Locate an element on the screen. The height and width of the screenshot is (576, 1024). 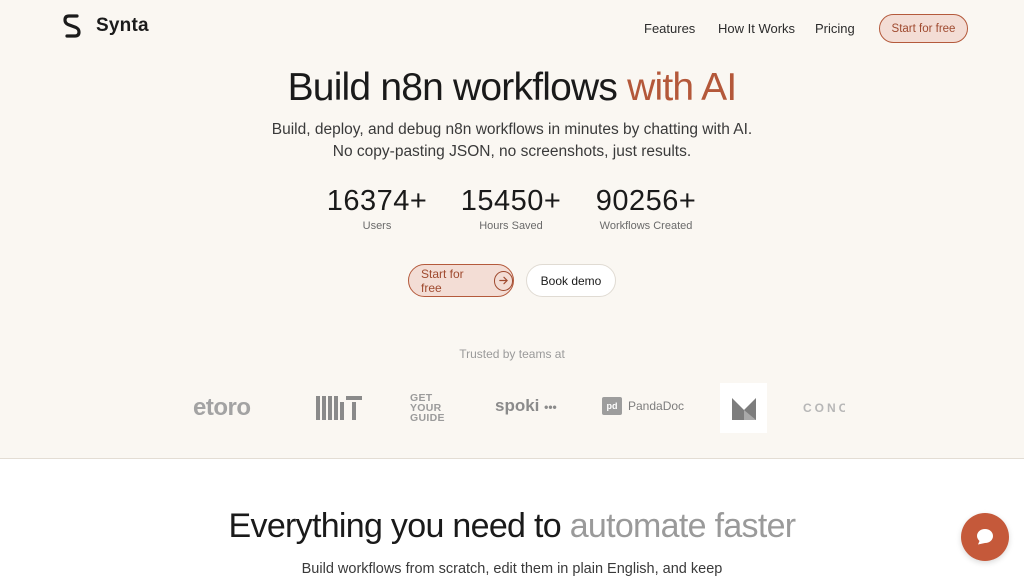
stat-workflows-created: 90256+ Workflows Created is located at coordinates (646, 208).